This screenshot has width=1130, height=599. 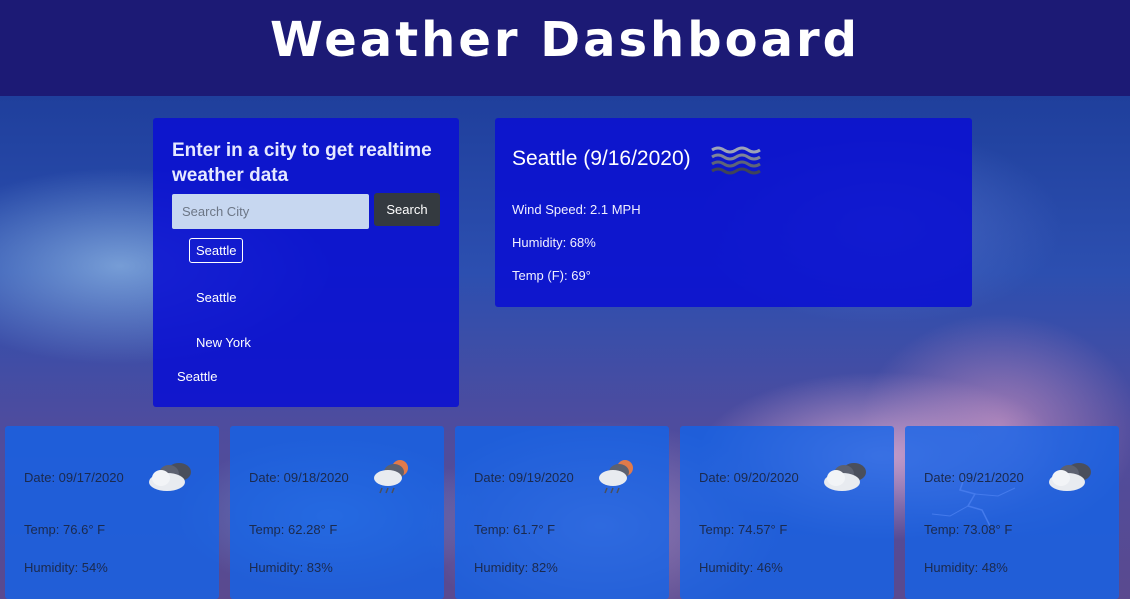 What do you see at coordinates (565, 40) in the screenshot?
I see `page-title: Weather Dashboard` at bounding box center [565, 40].